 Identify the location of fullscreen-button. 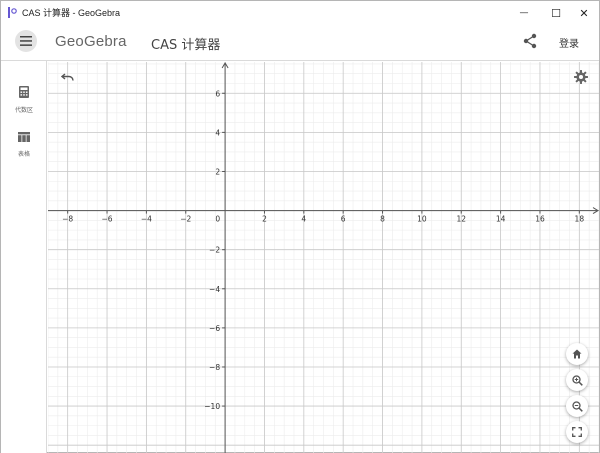
(577, 432).